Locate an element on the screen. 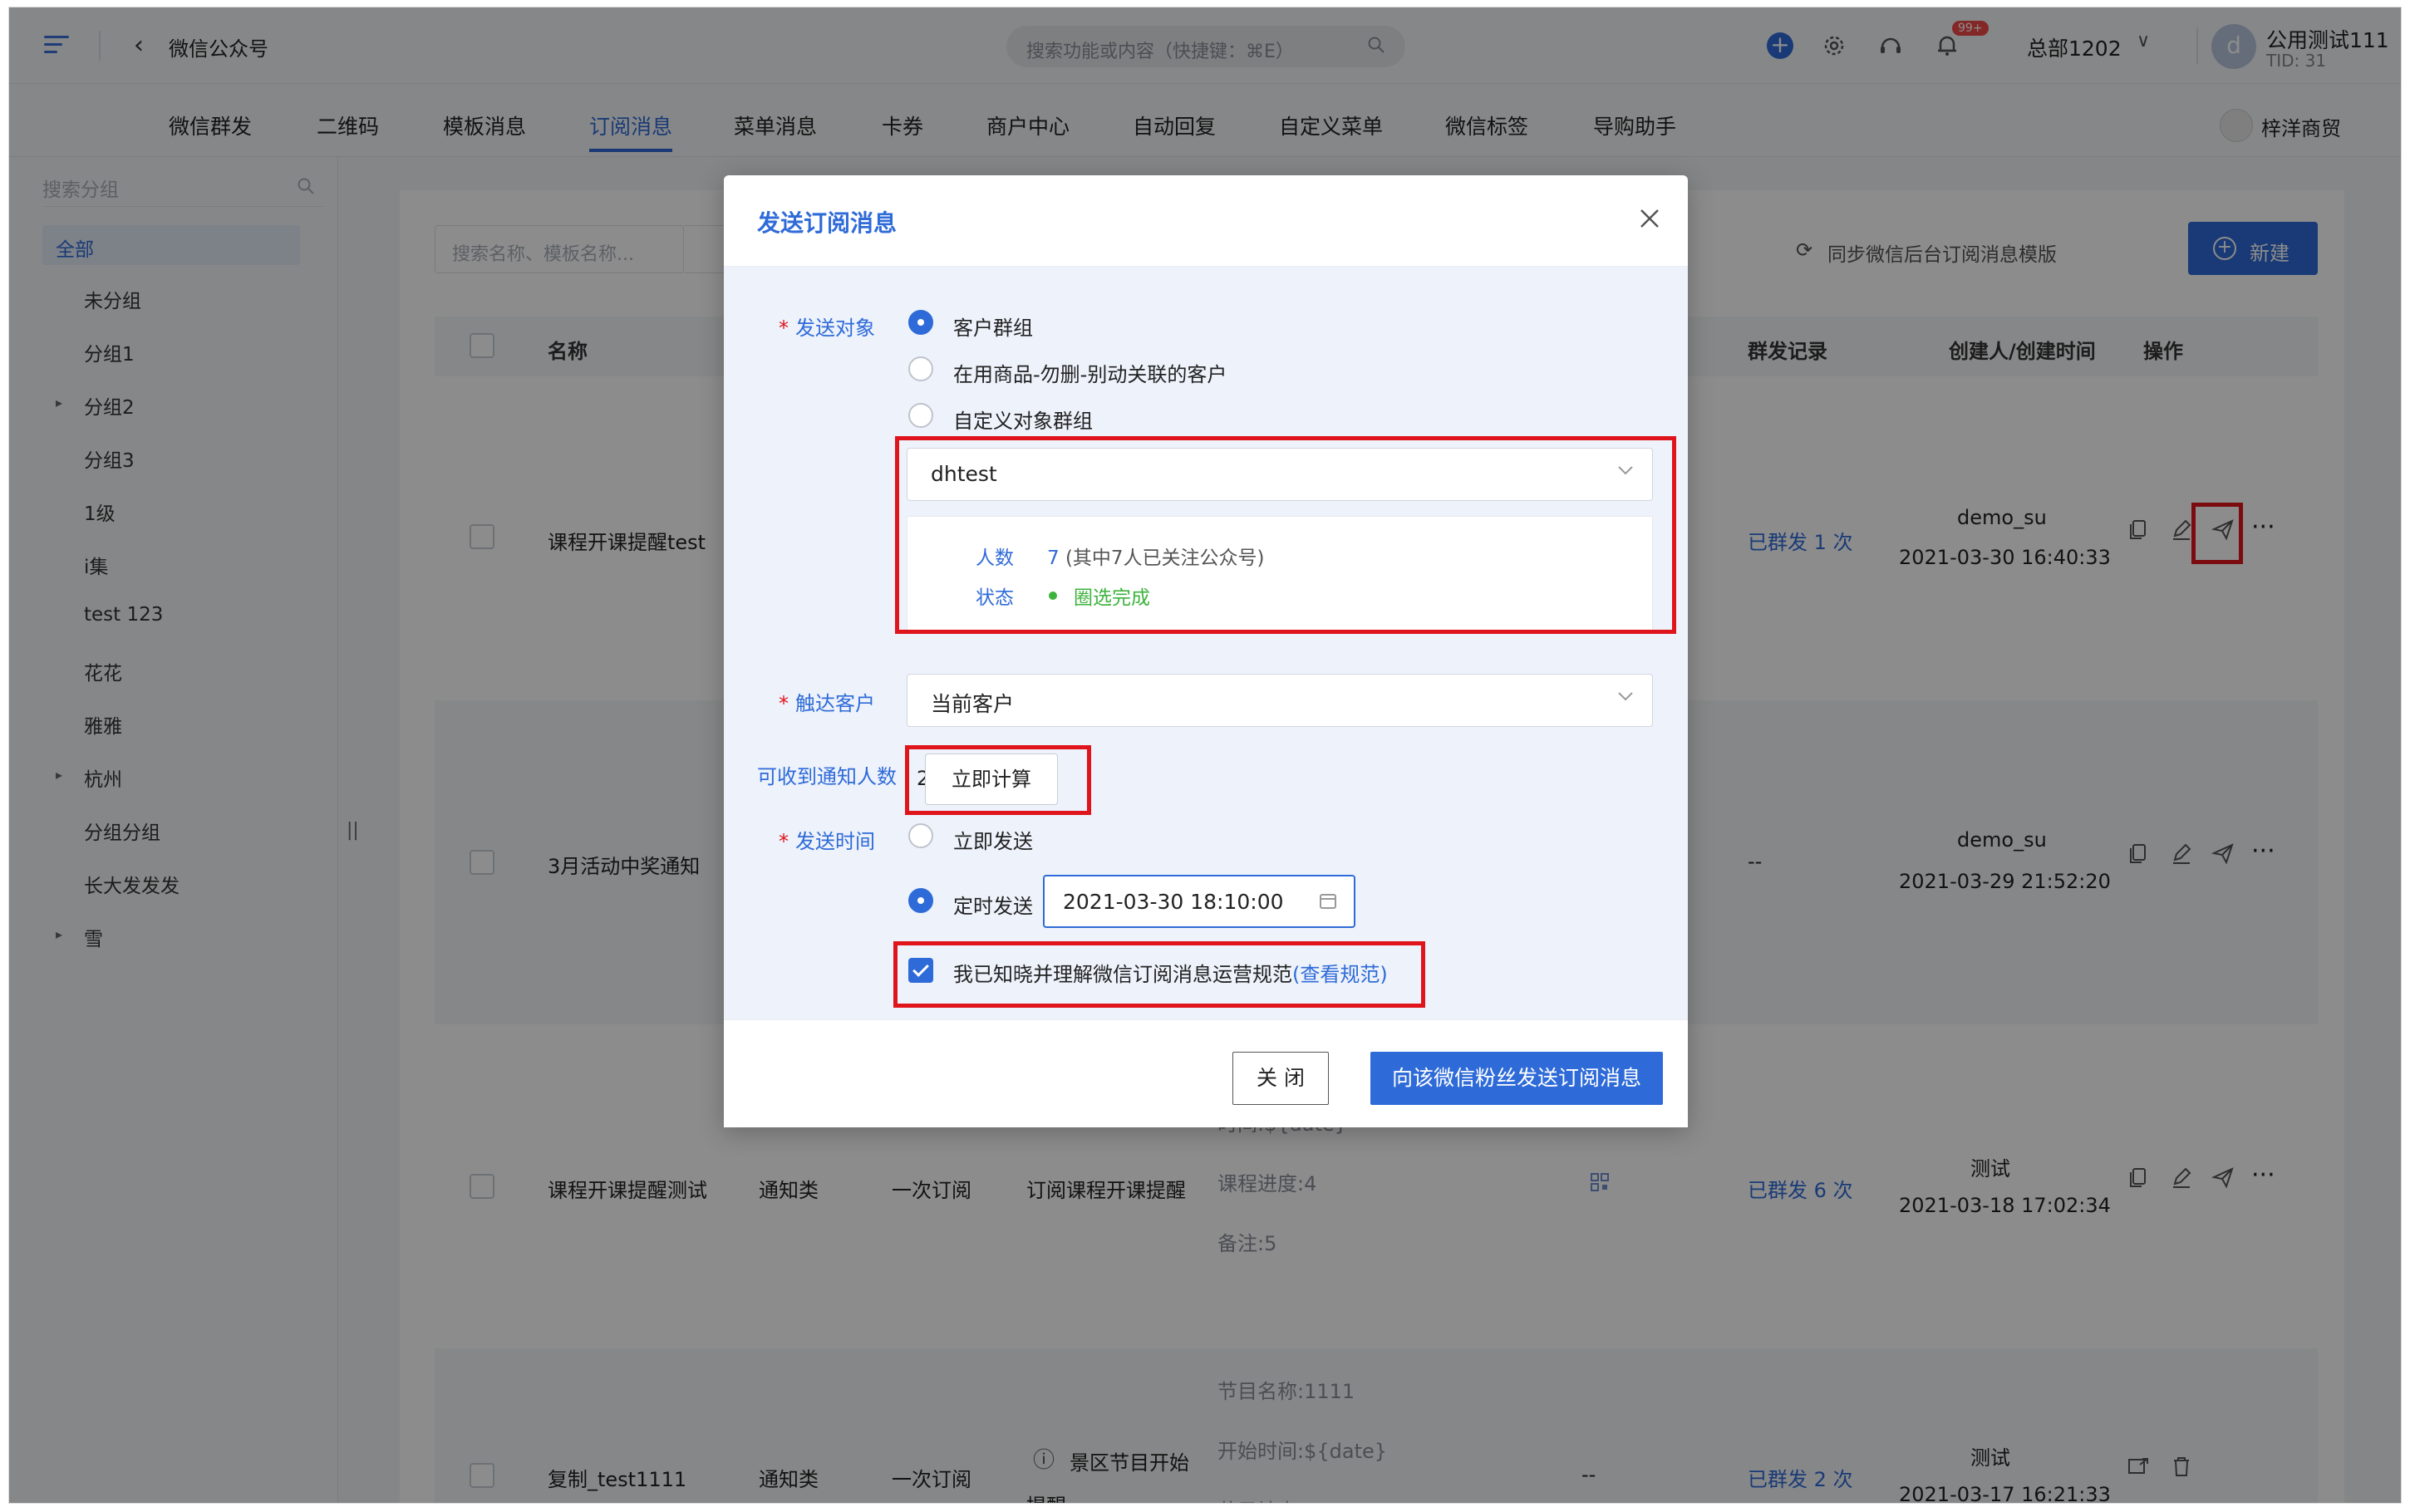 The width and height of the screenshot is (2410, 1512). send-time-label: * 发送时间 is located at coordinates (827, 841).